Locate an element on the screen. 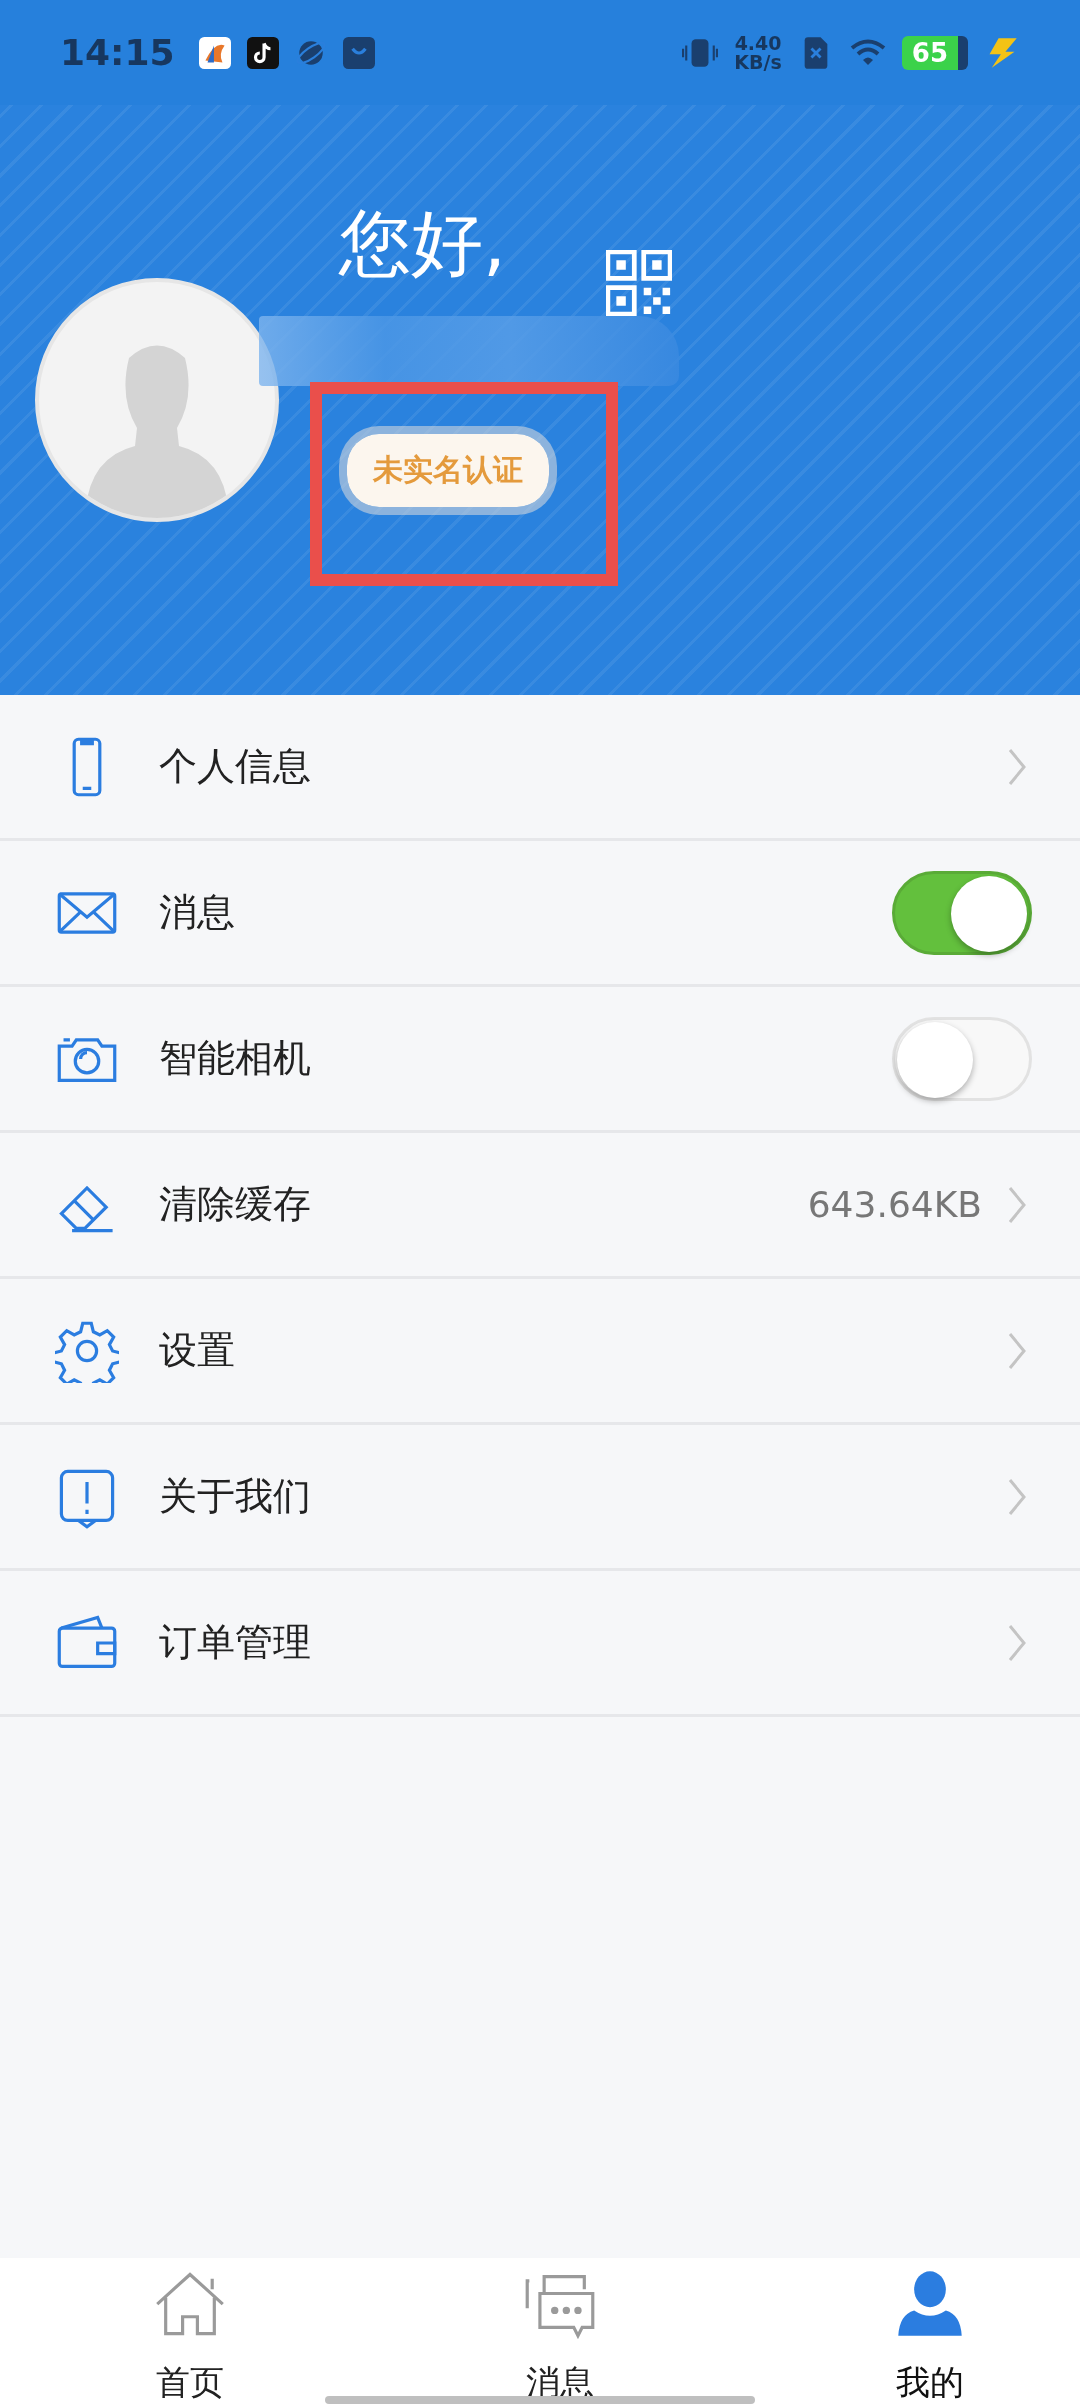 The width and height of the screenshot is (1080, 2408). menu-label: 清除缓存 is located at coordinates (235, 1204).